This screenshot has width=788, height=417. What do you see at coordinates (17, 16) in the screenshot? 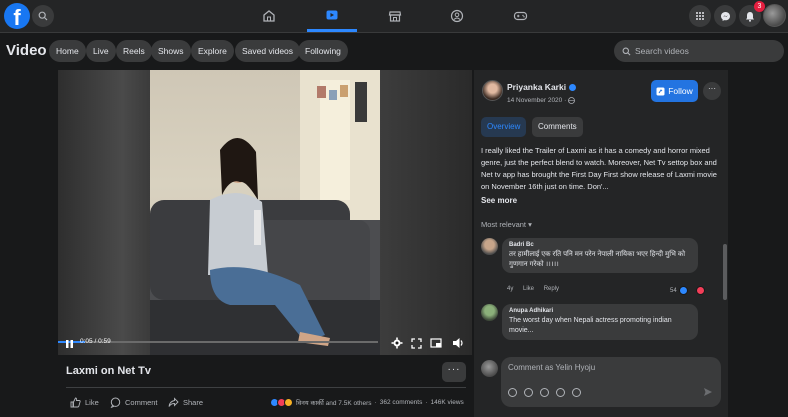
I see `facebook-logo: f` at bounding box center [17, 16].